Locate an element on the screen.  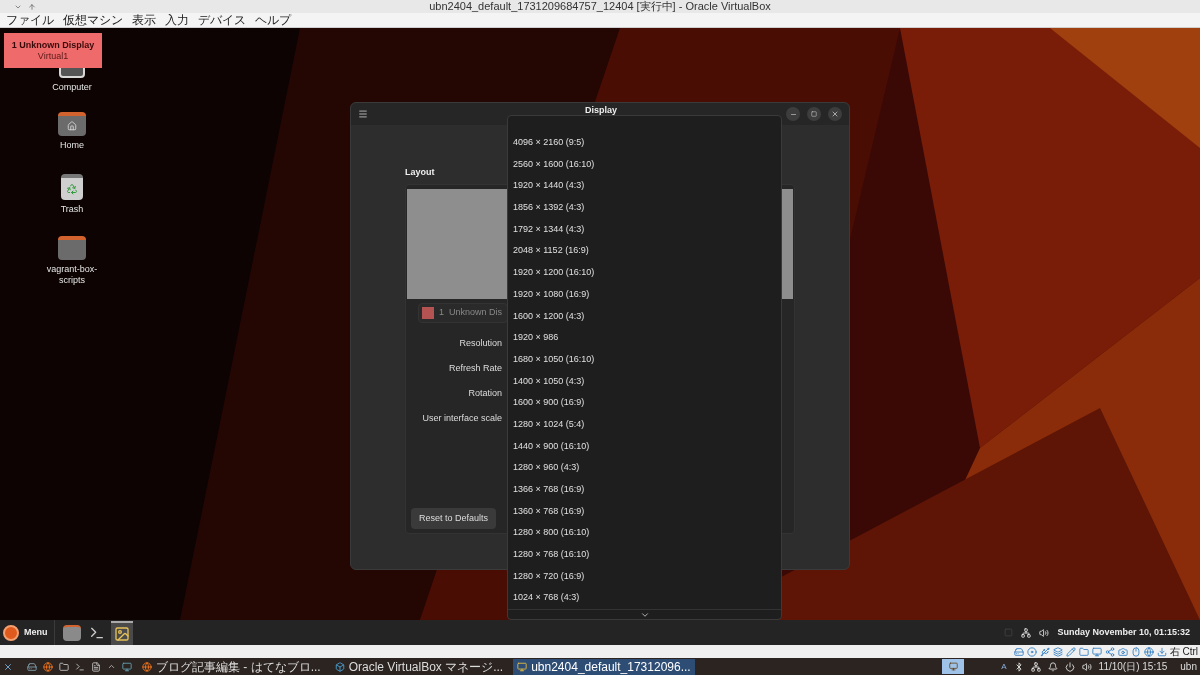
editor-icon is located at coordinates (96, 666).